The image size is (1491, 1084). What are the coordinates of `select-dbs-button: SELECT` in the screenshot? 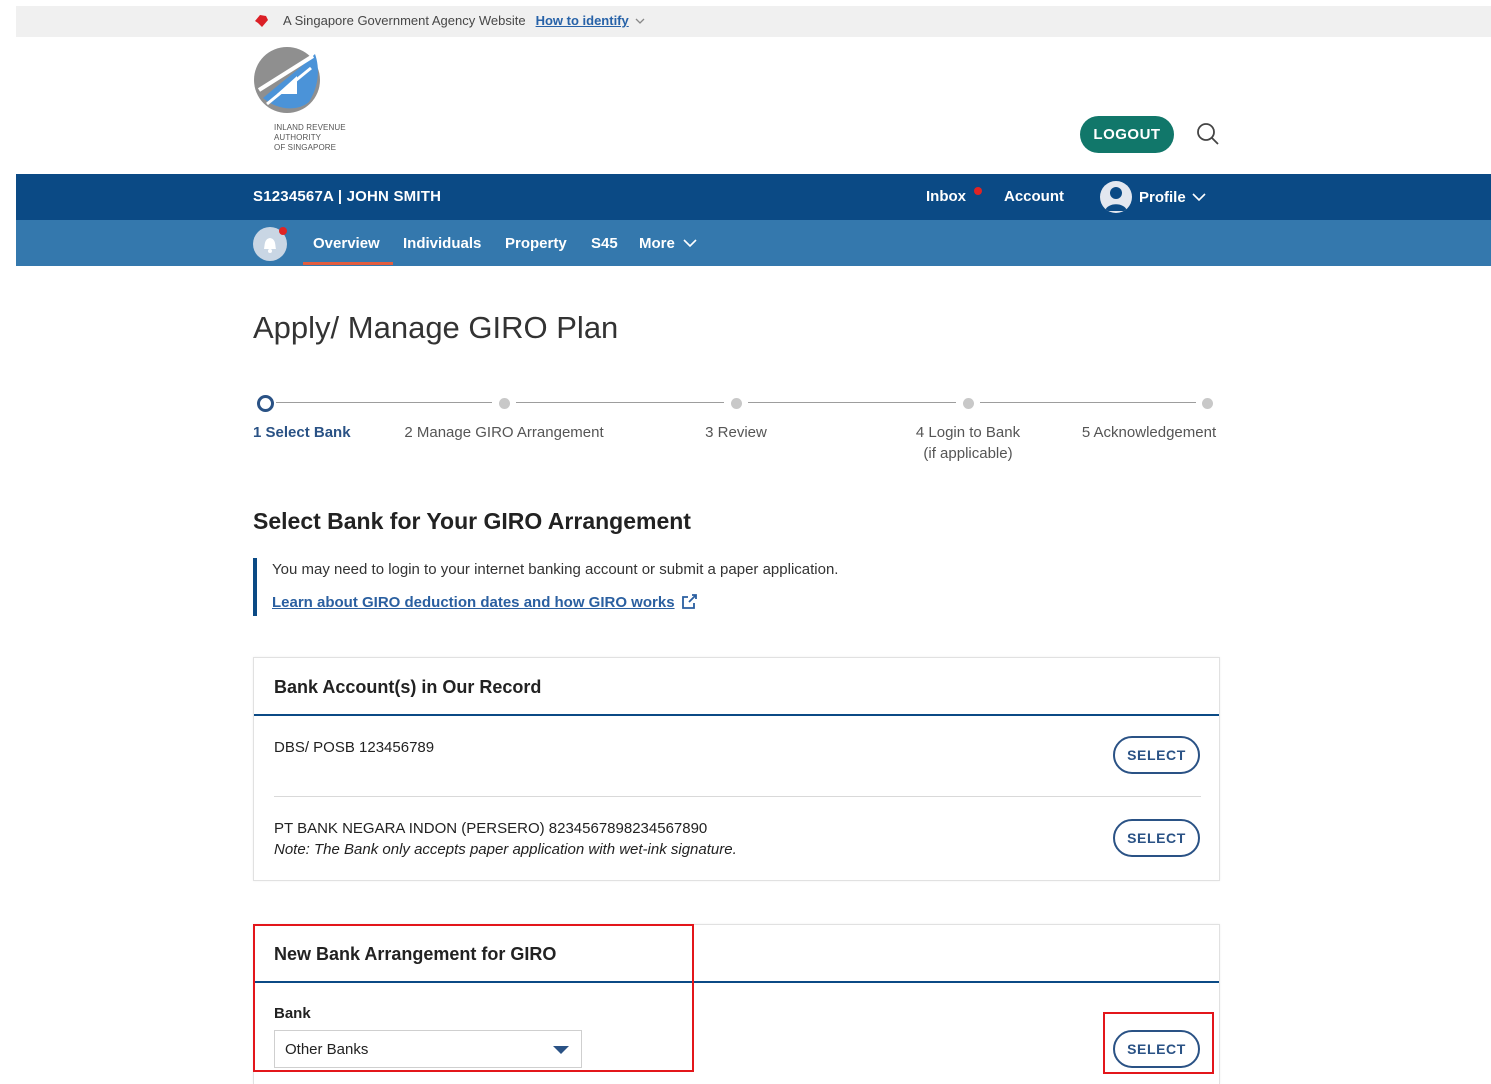 It's located at (1156, 755).